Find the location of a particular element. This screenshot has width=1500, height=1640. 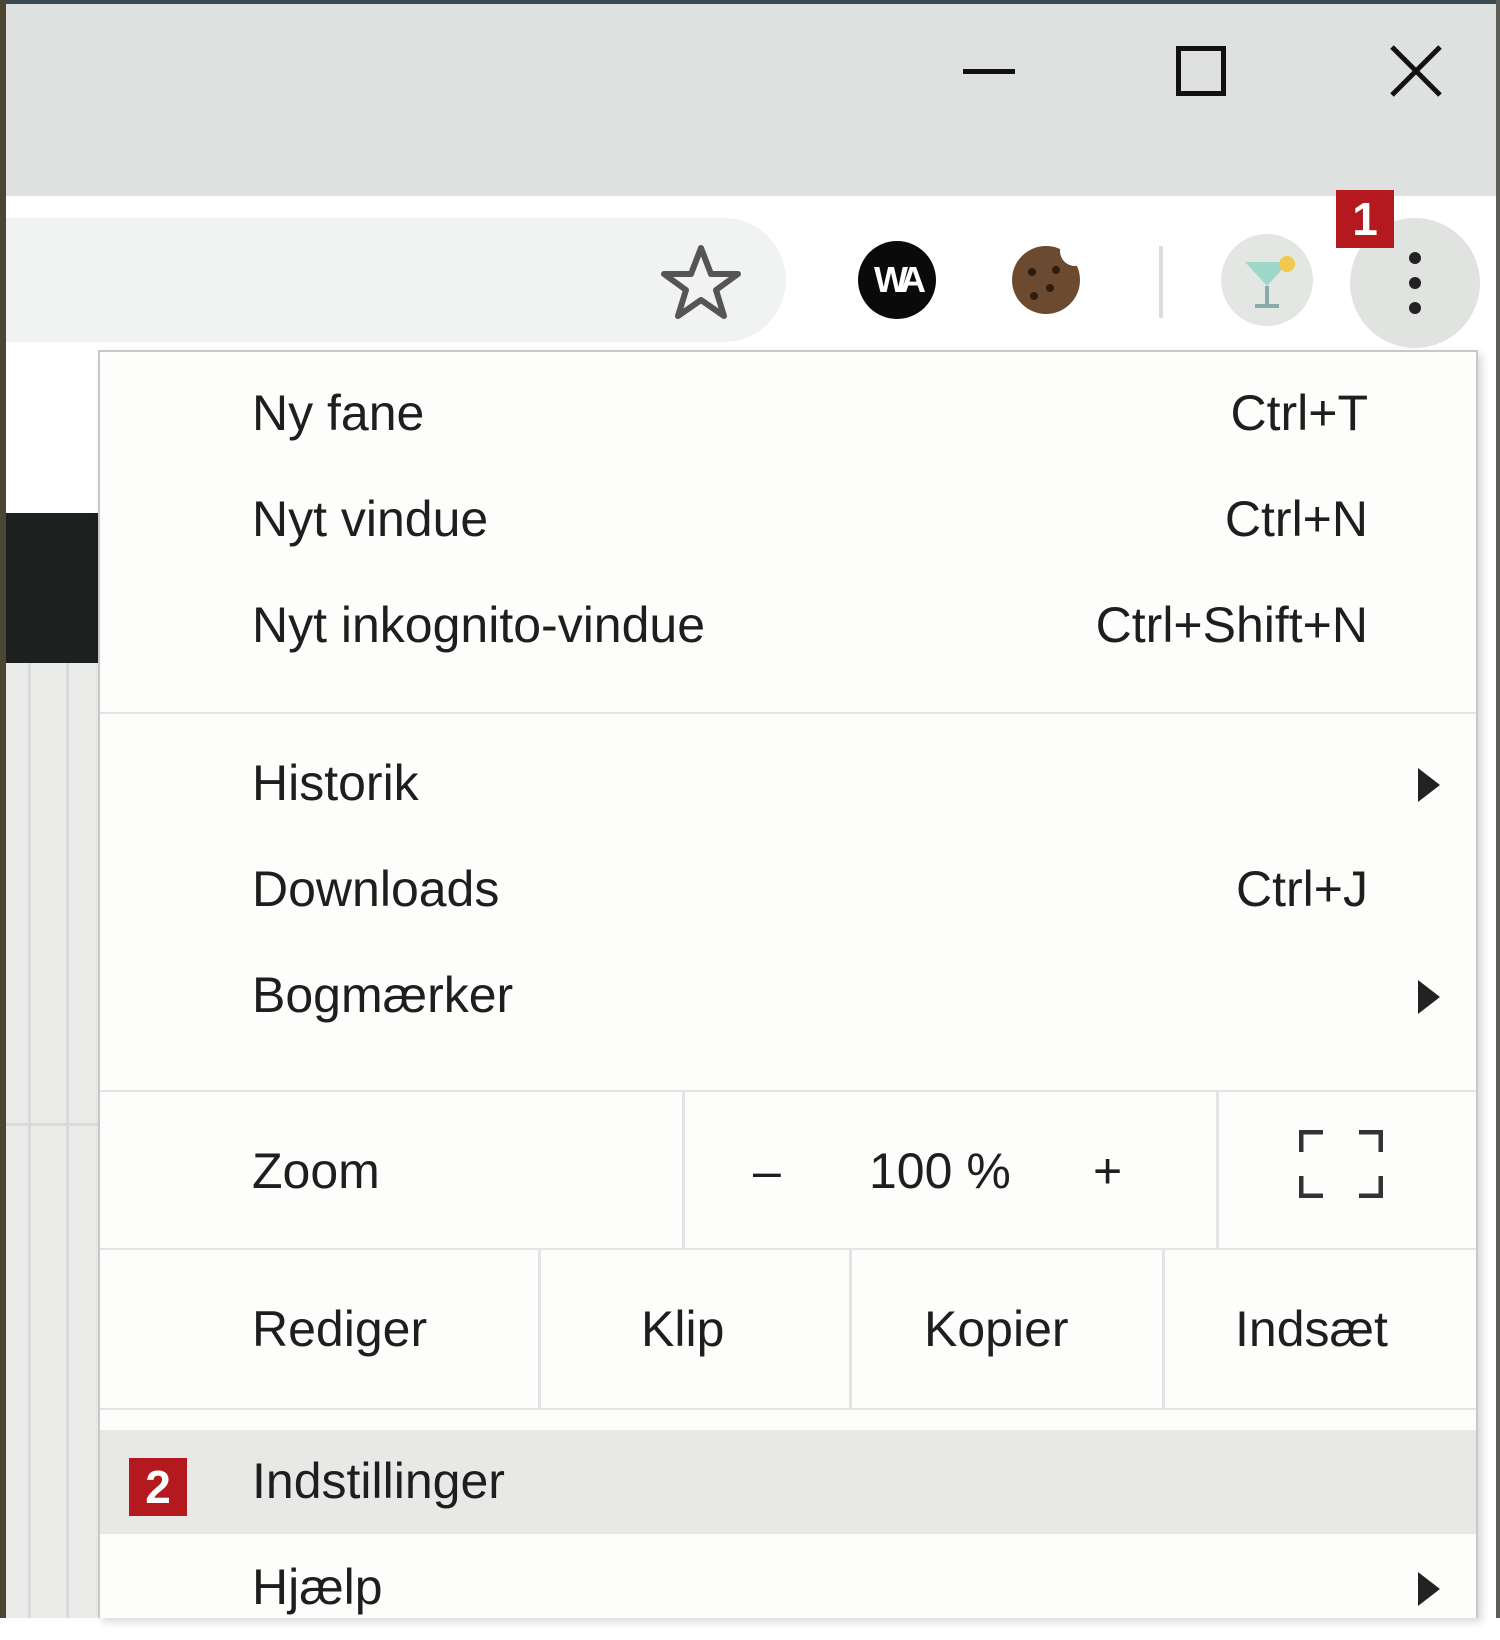

menu-item-history: Historik is located at coordinates (788, 784).